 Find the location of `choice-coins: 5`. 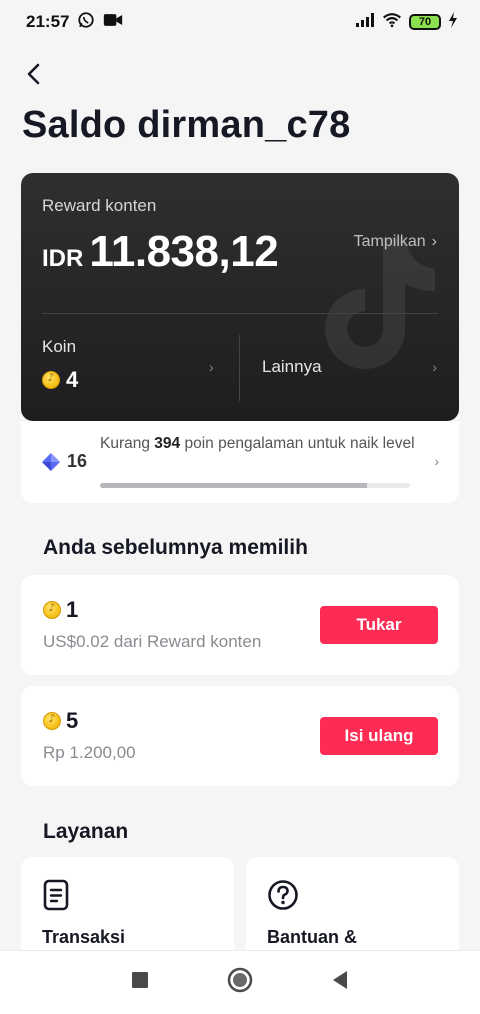

choice-coins: 5 is located at coordinates (60, 721).